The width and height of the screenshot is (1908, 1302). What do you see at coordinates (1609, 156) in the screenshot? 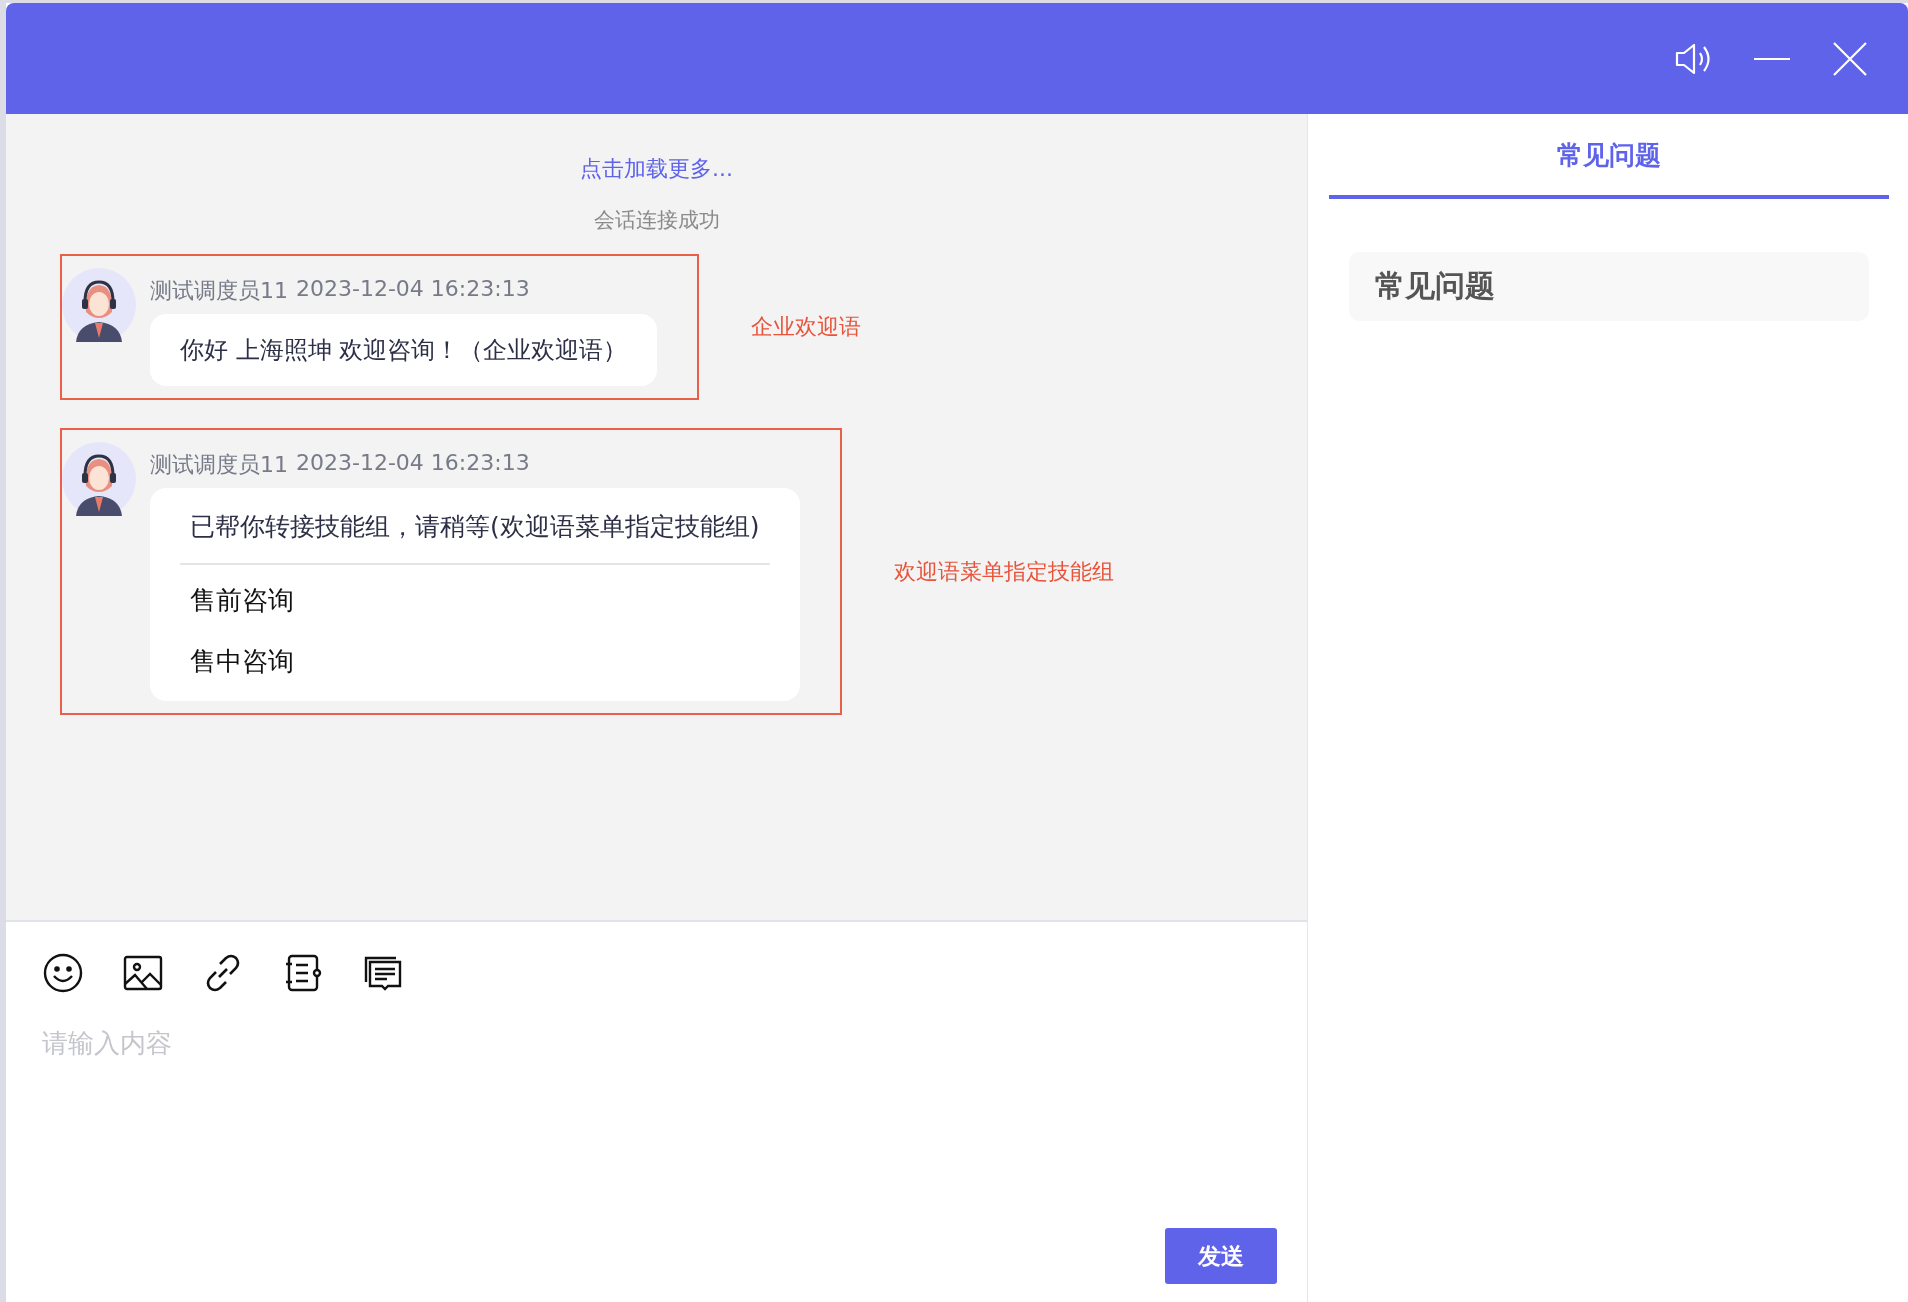
I see `faq-tab: 常见问题` at bounding box center [1609, 156].